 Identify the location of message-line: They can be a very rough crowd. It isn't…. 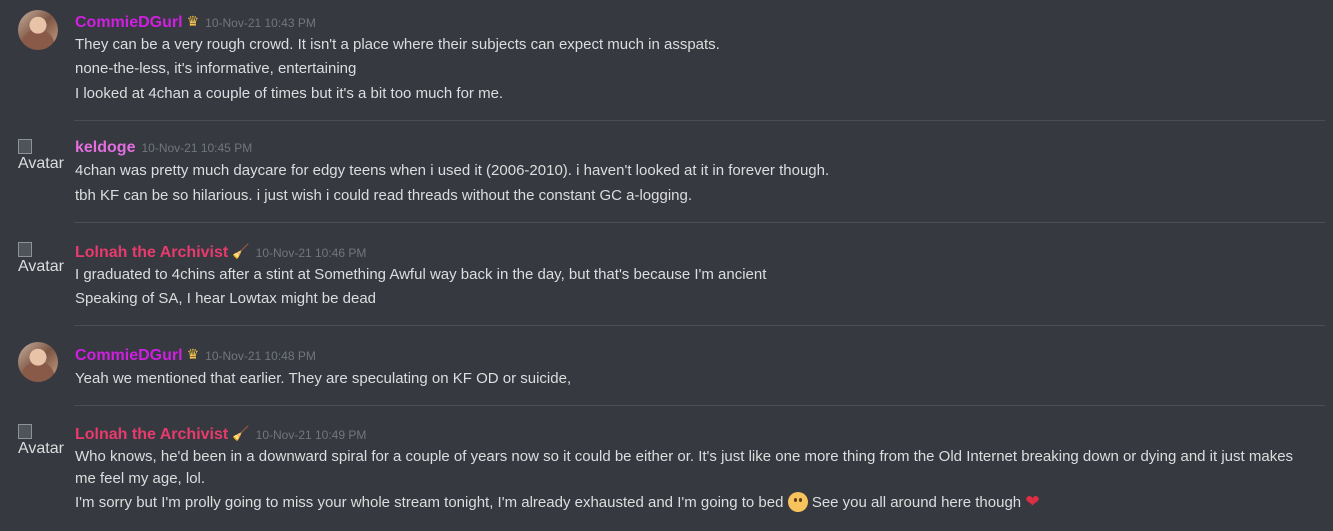
(397, 44).